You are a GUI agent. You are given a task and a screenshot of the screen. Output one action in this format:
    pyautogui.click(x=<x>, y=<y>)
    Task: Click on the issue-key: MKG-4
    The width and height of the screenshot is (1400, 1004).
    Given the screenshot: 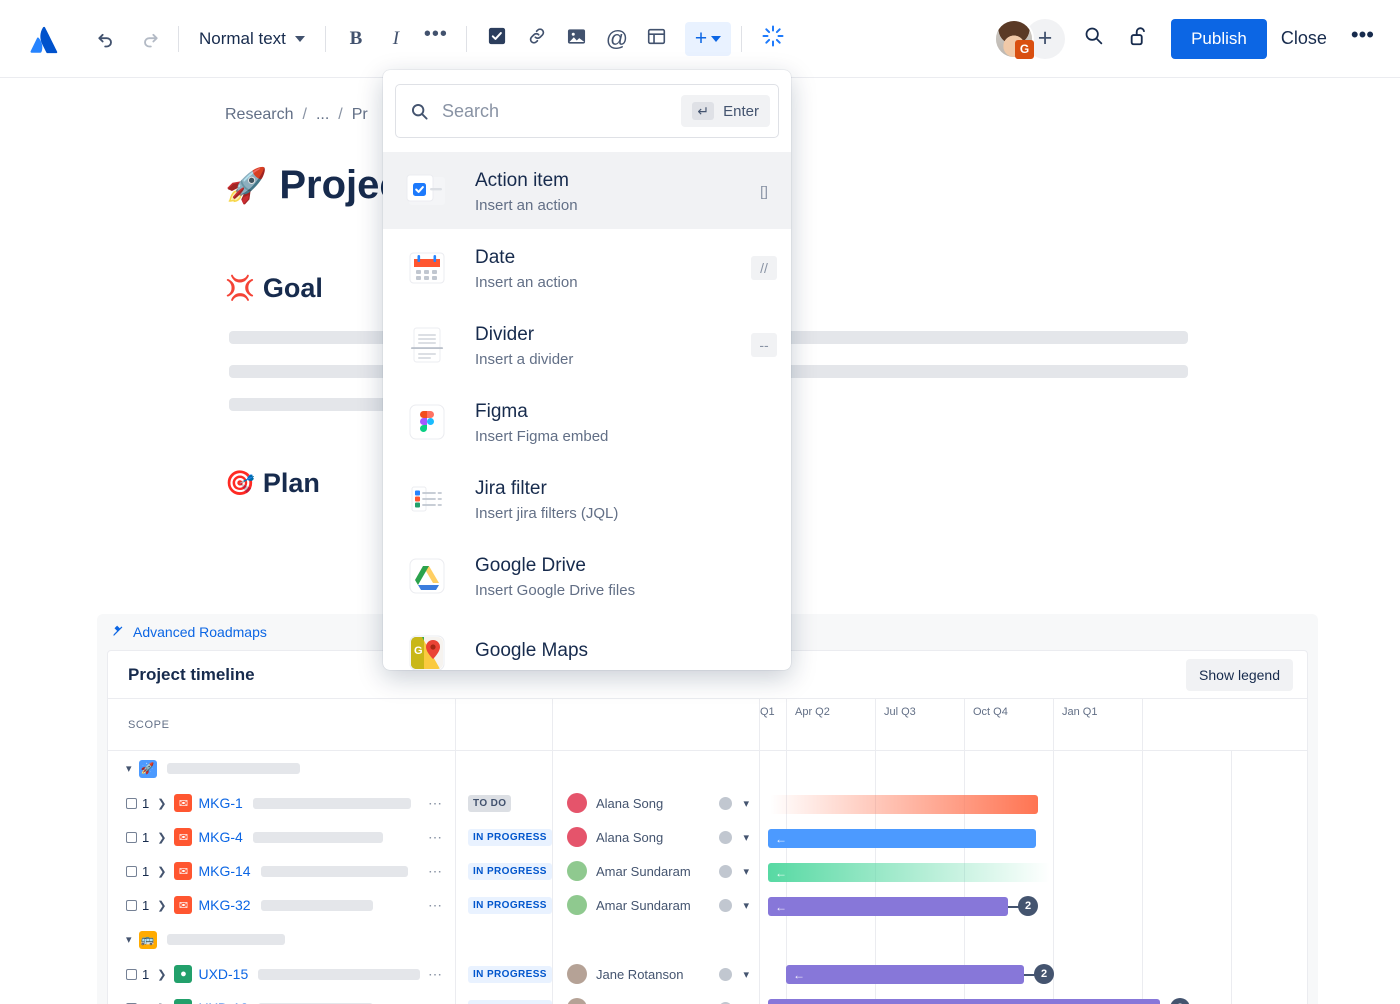 What is the action you would take?
    pyautogui.click(x=220, y=837)
    